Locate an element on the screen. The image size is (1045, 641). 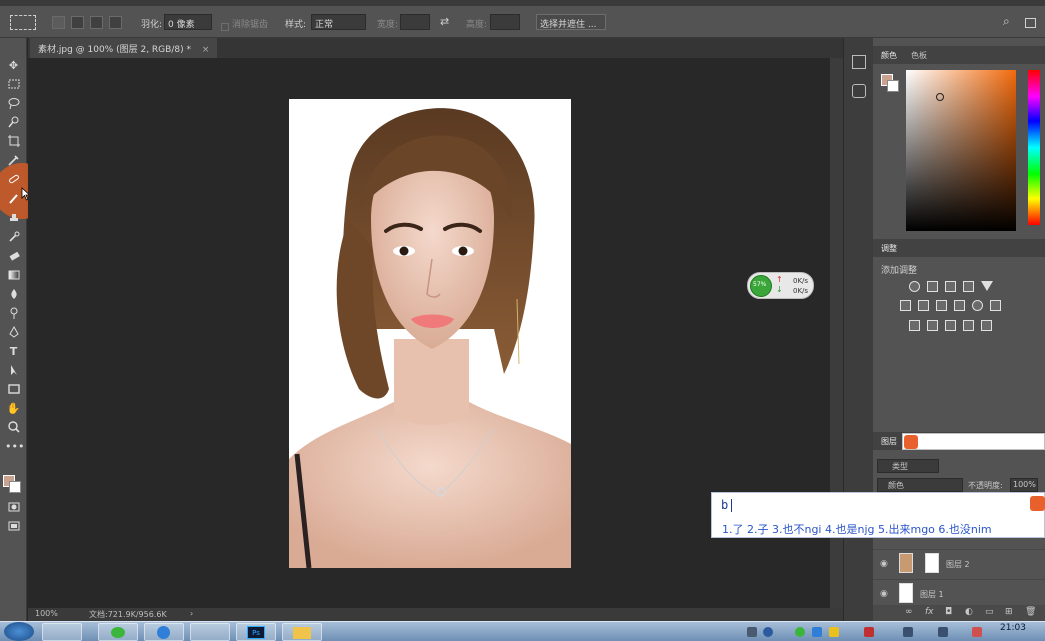
tray-help-icon is located at coordinates (768, 632).